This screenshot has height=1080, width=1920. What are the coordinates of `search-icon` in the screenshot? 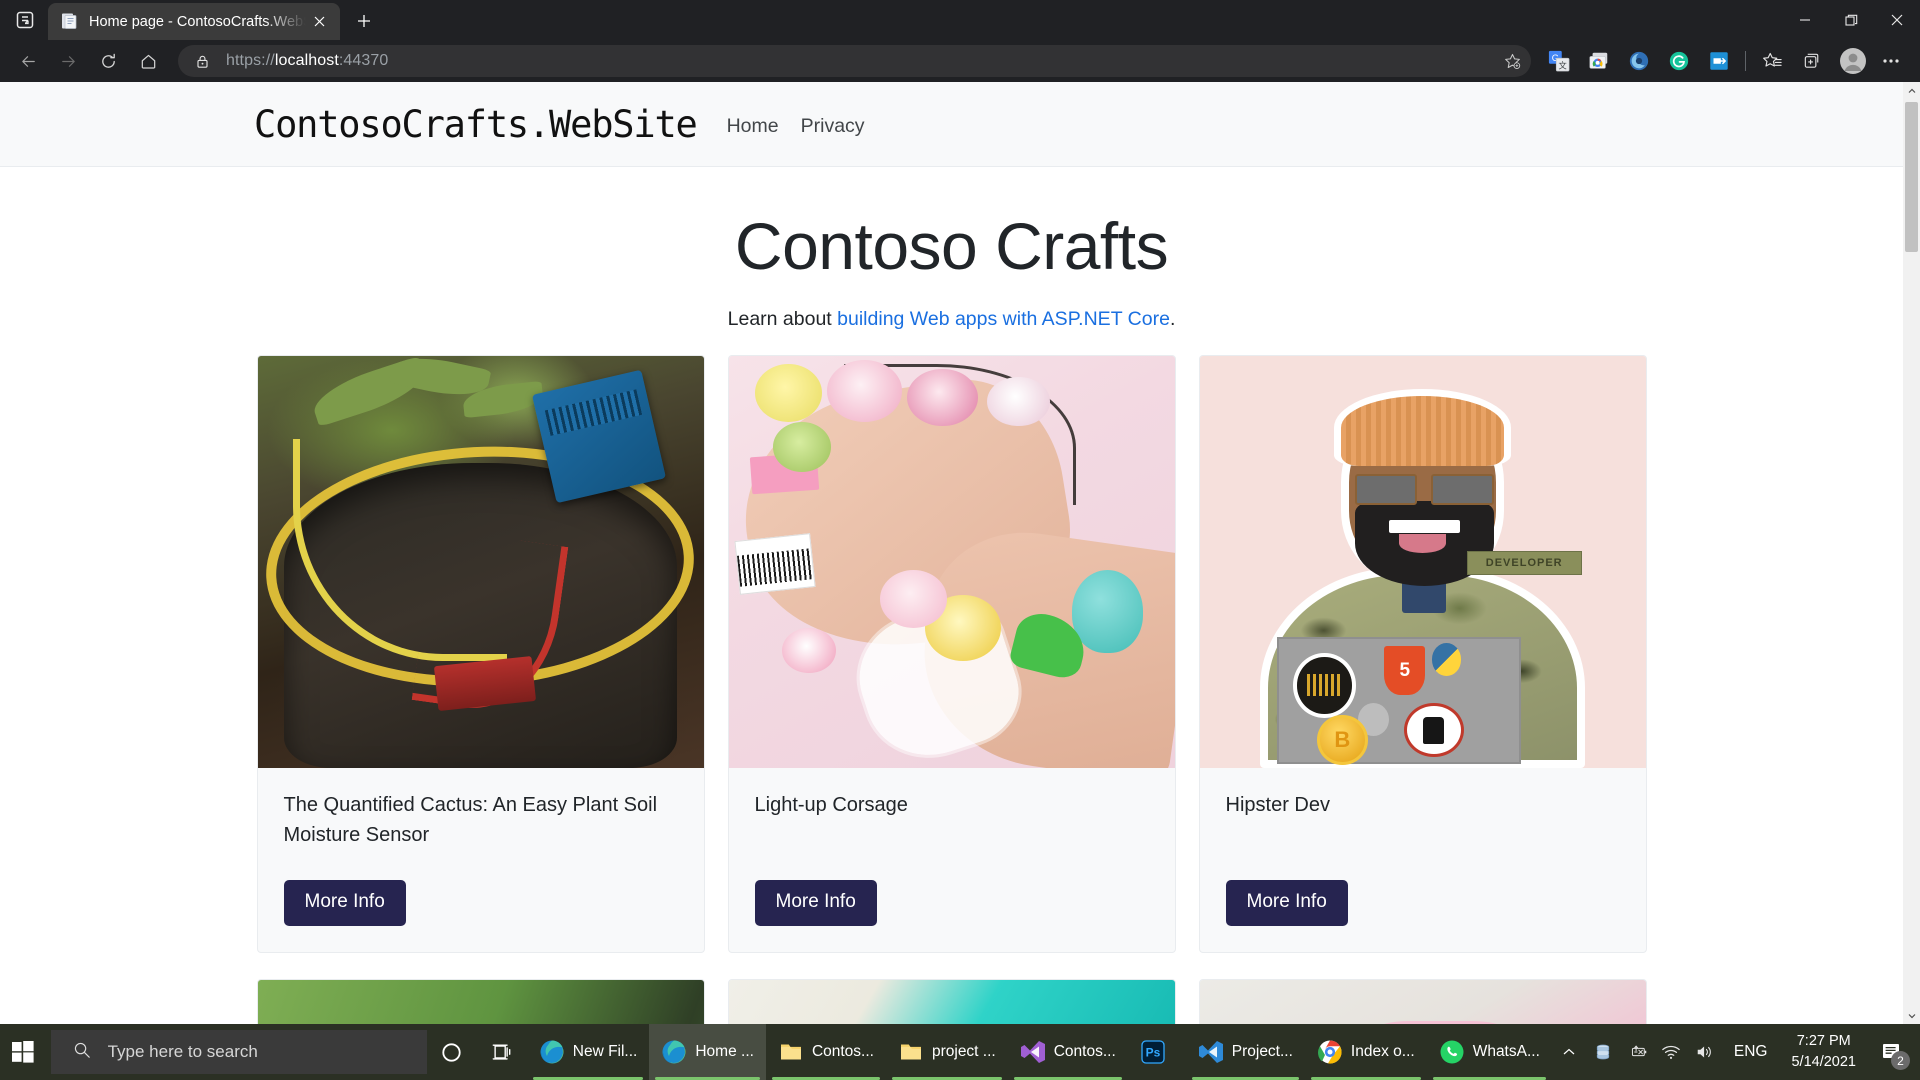 It's located at (82, 1052).